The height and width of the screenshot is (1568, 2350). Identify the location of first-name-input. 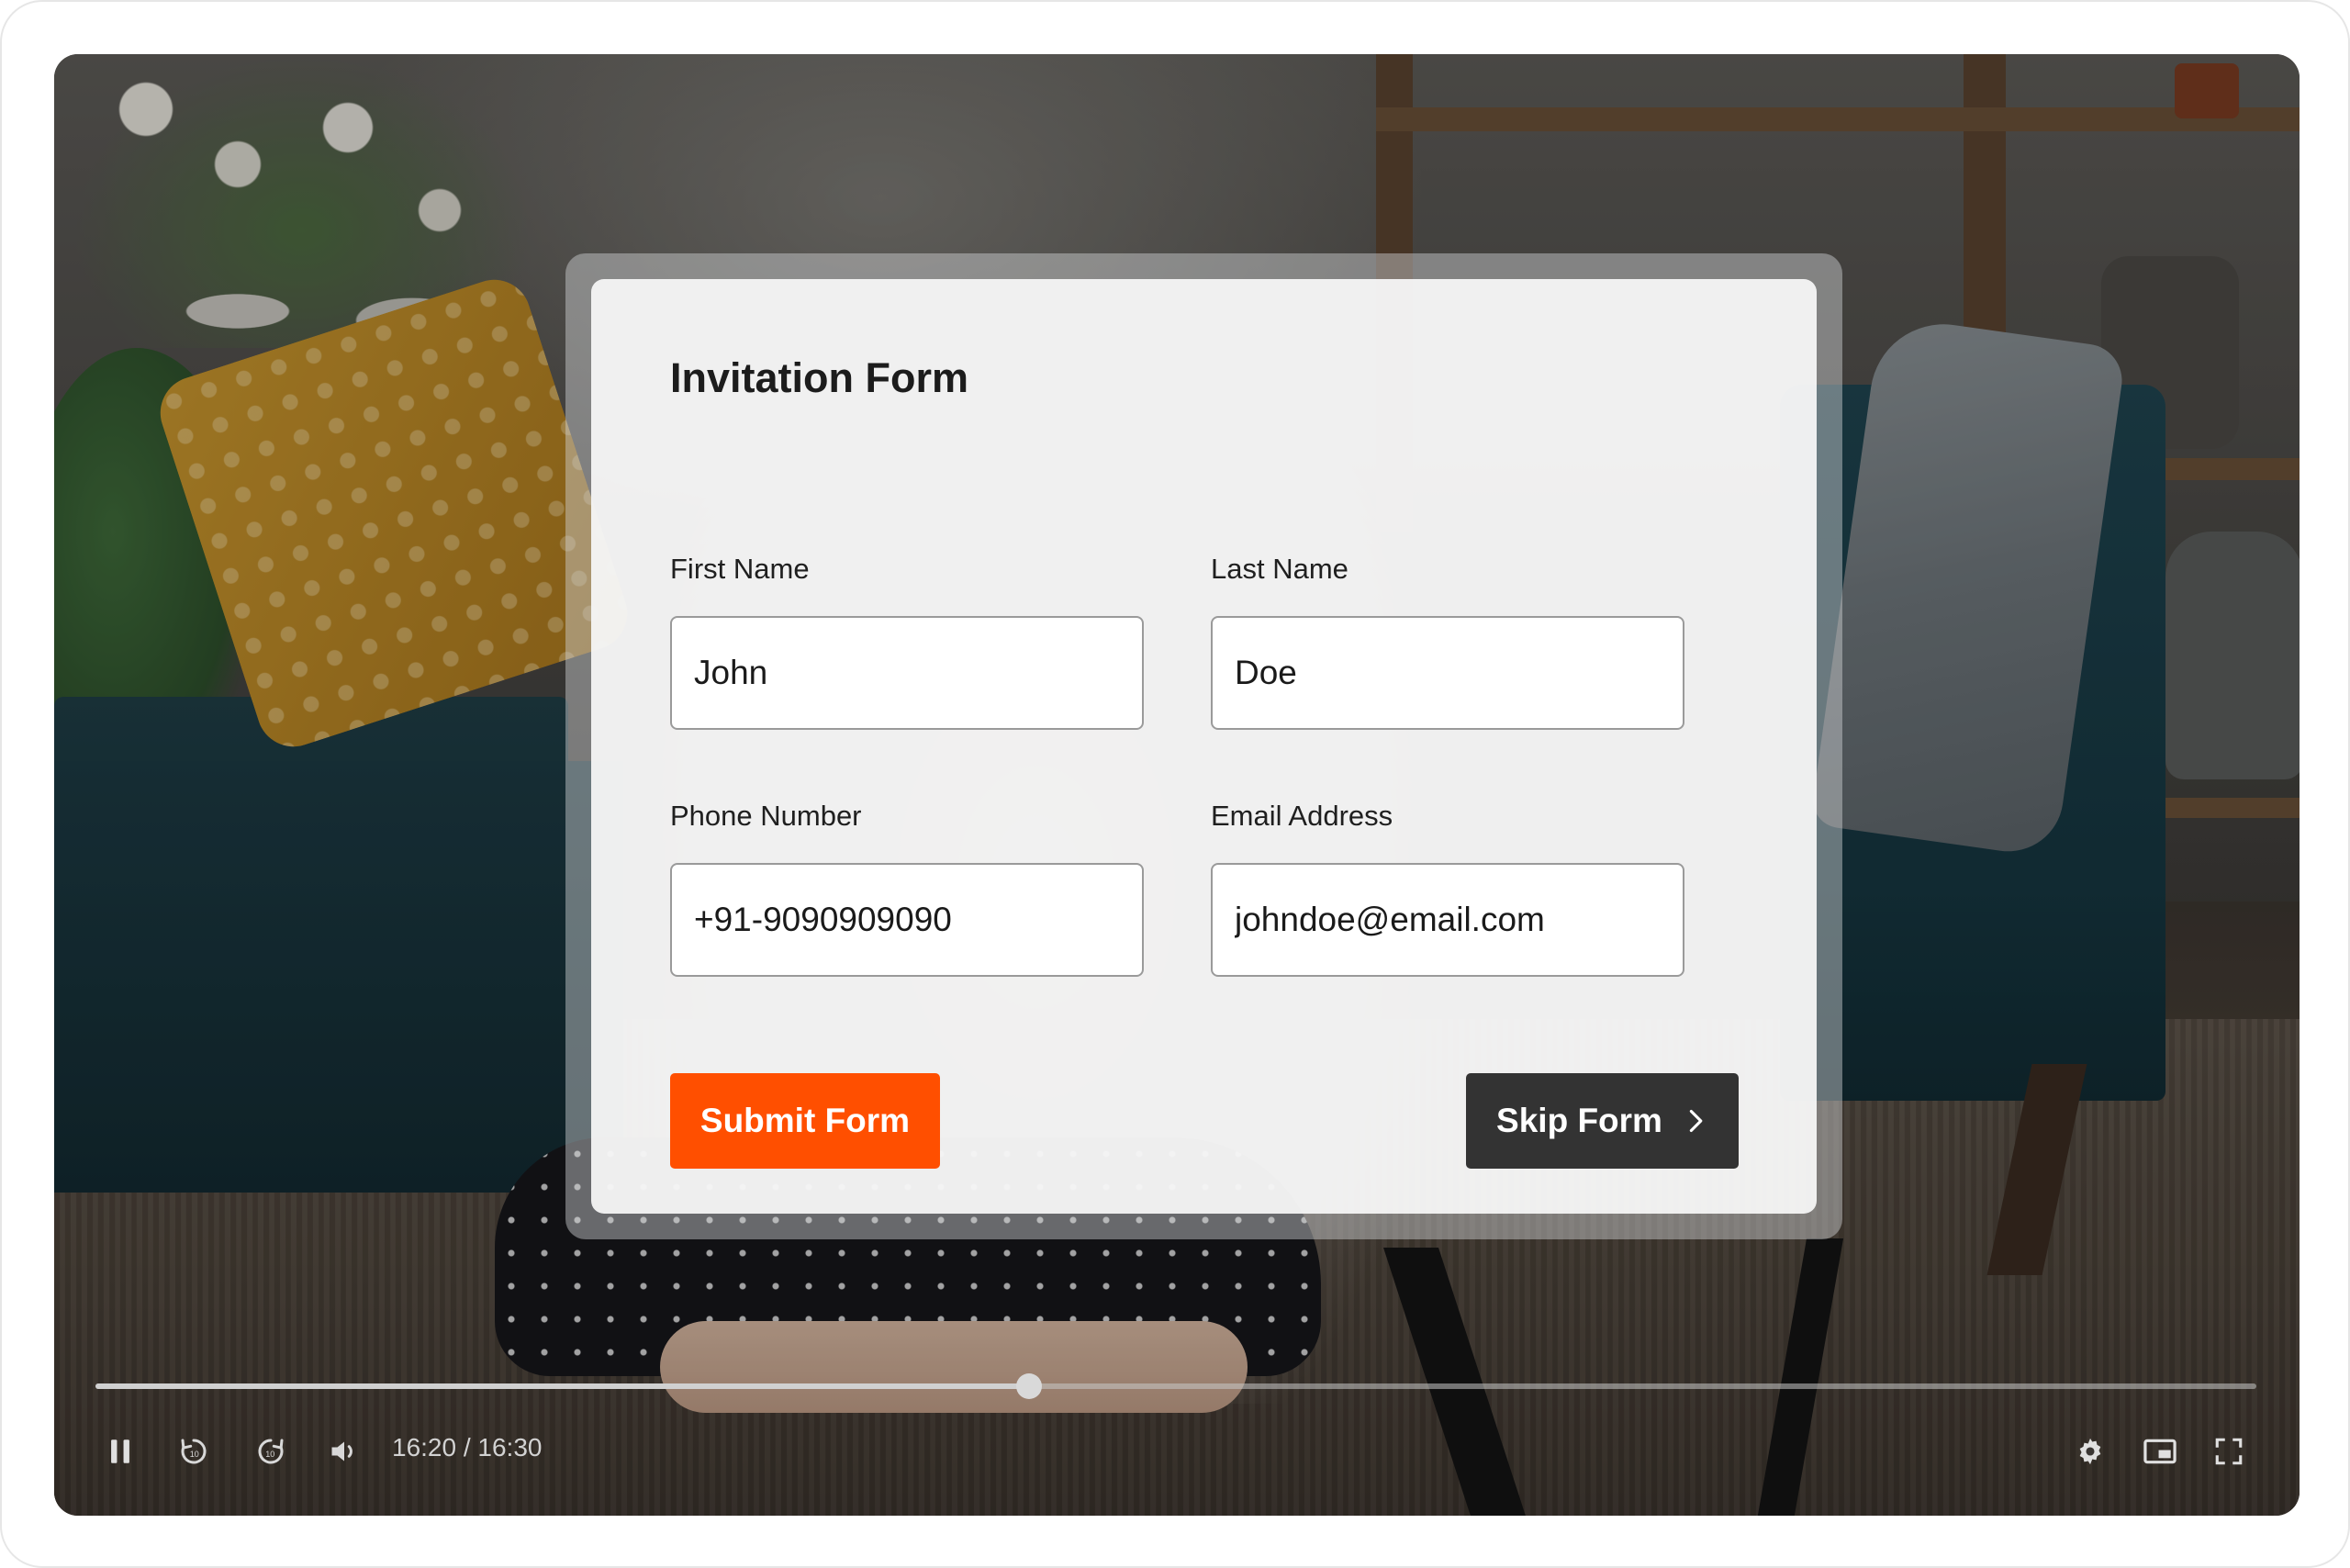
(907, 673).